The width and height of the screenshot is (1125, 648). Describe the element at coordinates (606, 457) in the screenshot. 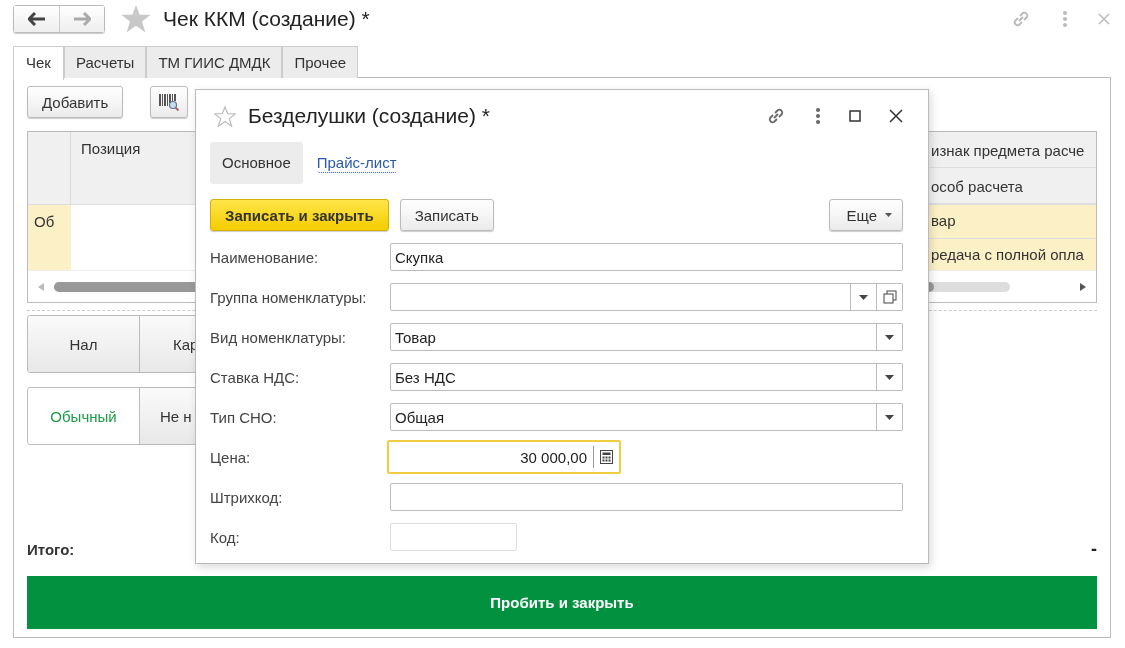

I see `calculator-icon` at that location.